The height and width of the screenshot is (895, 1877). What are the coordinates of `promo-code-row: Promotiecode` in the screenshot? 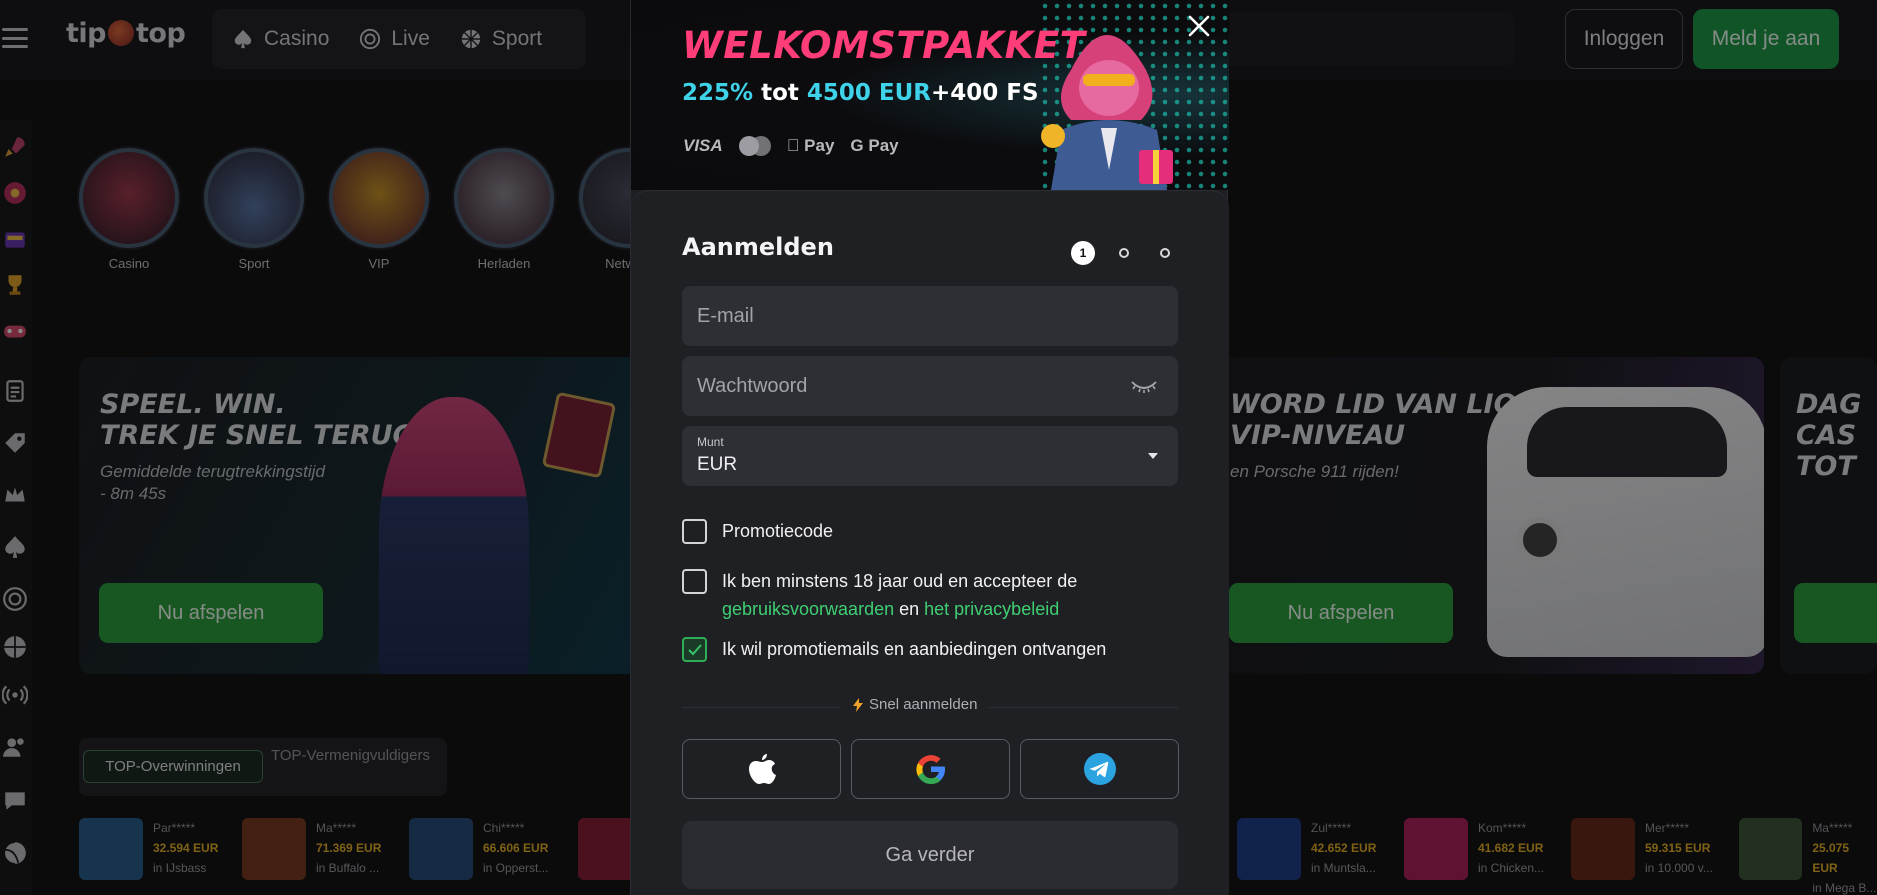 It's located at (932, 532).